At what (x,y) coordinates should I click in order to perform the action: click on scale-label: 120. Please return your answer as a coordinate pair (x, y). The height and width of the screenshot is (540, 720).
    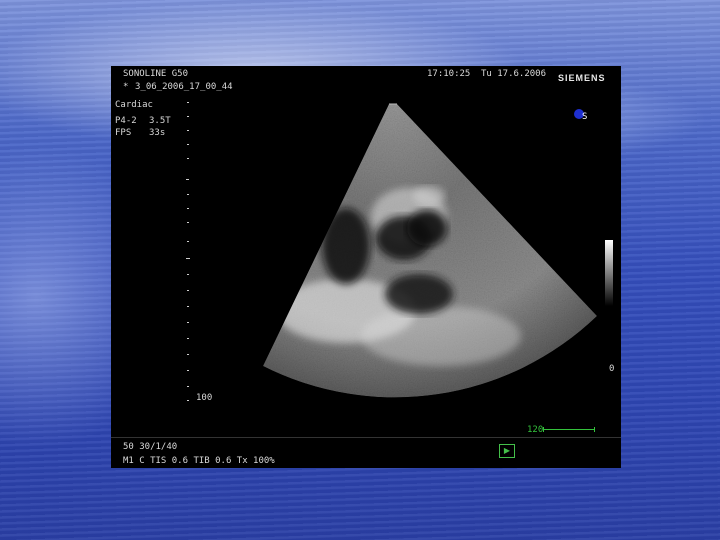
    Looking at the image, I should click on (535, 430).